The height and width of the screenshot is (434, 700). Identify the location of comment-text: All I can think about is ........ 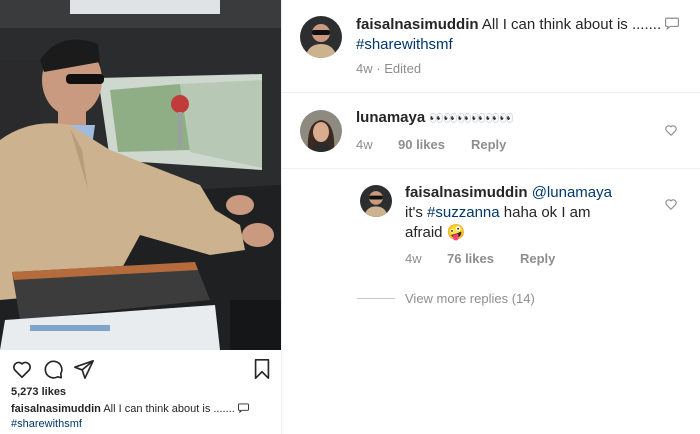
(571, 24).